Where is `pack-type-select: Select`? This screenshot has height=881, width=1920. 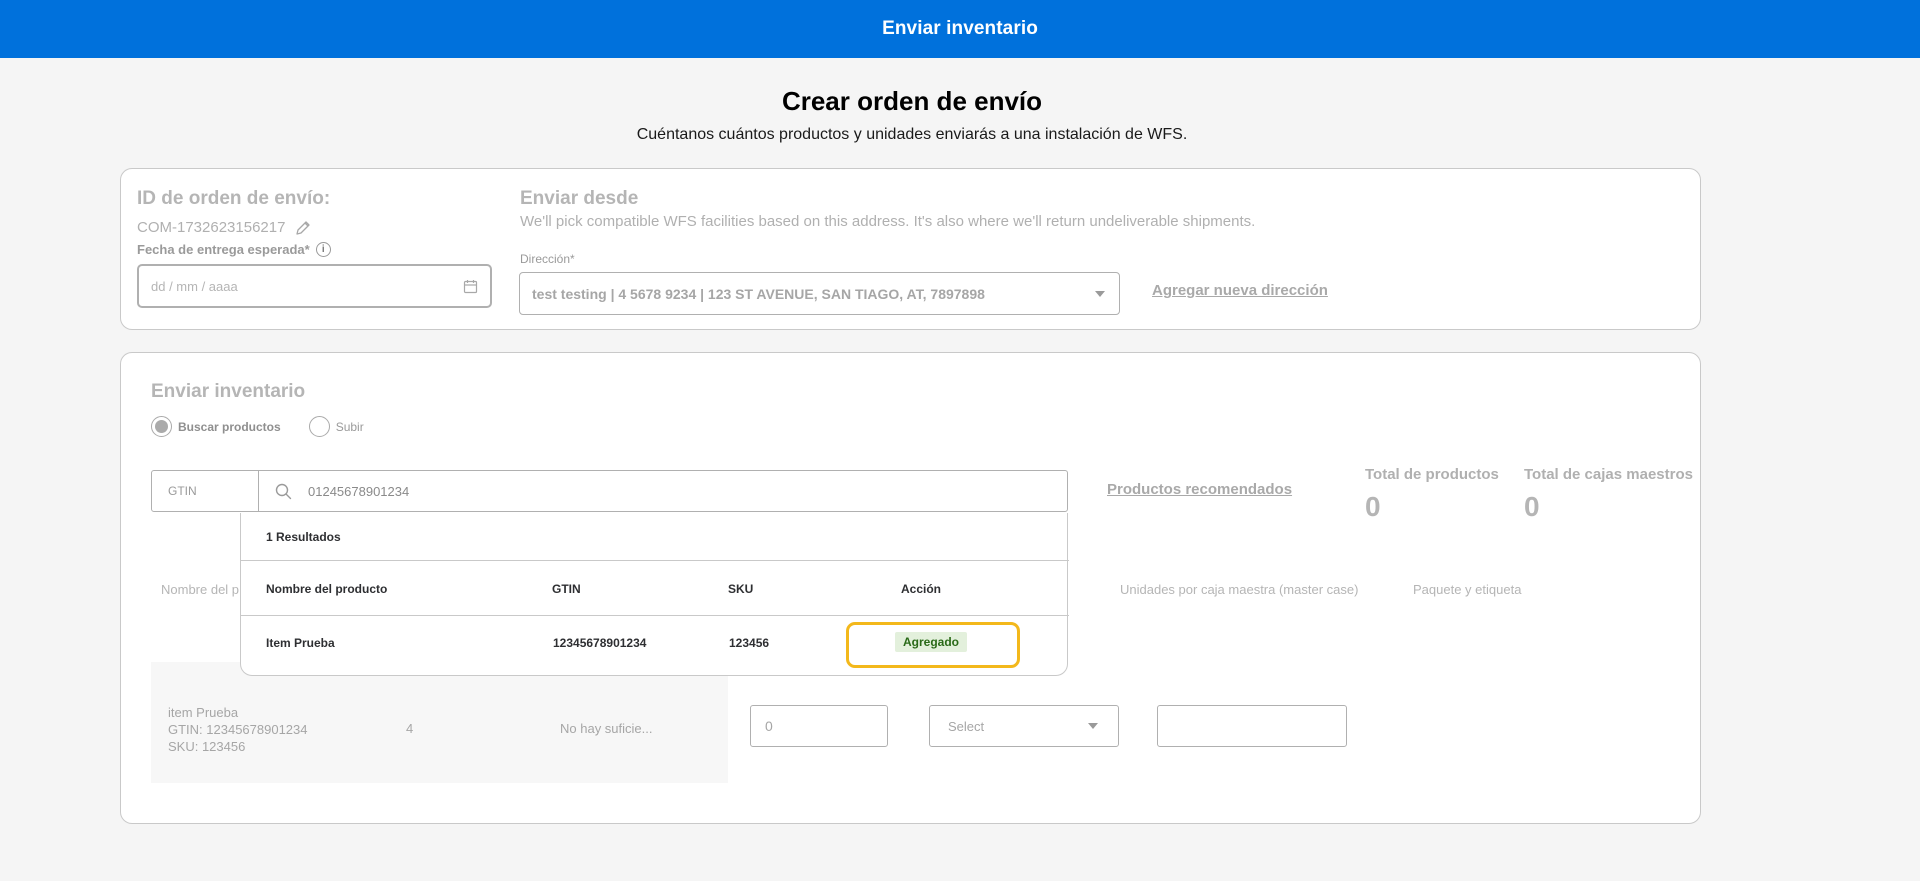
pack-type-select: Select is located at coordinates (1024, 726).